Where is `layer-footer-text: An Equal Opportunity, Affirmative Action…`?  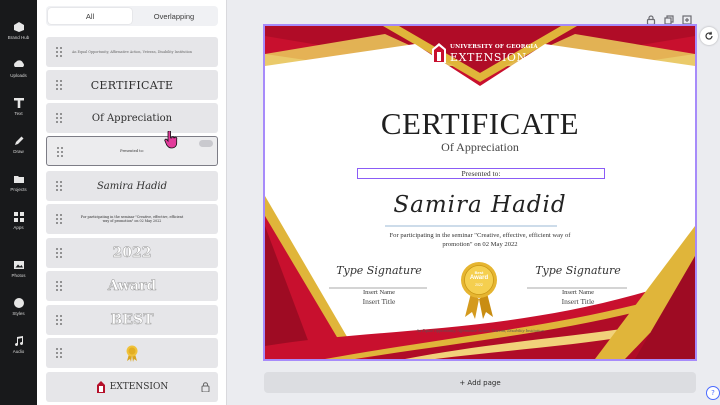
layer-footer-text: An Equal Opportunity, Affirmative Action… is located at coordinates (132, 52).